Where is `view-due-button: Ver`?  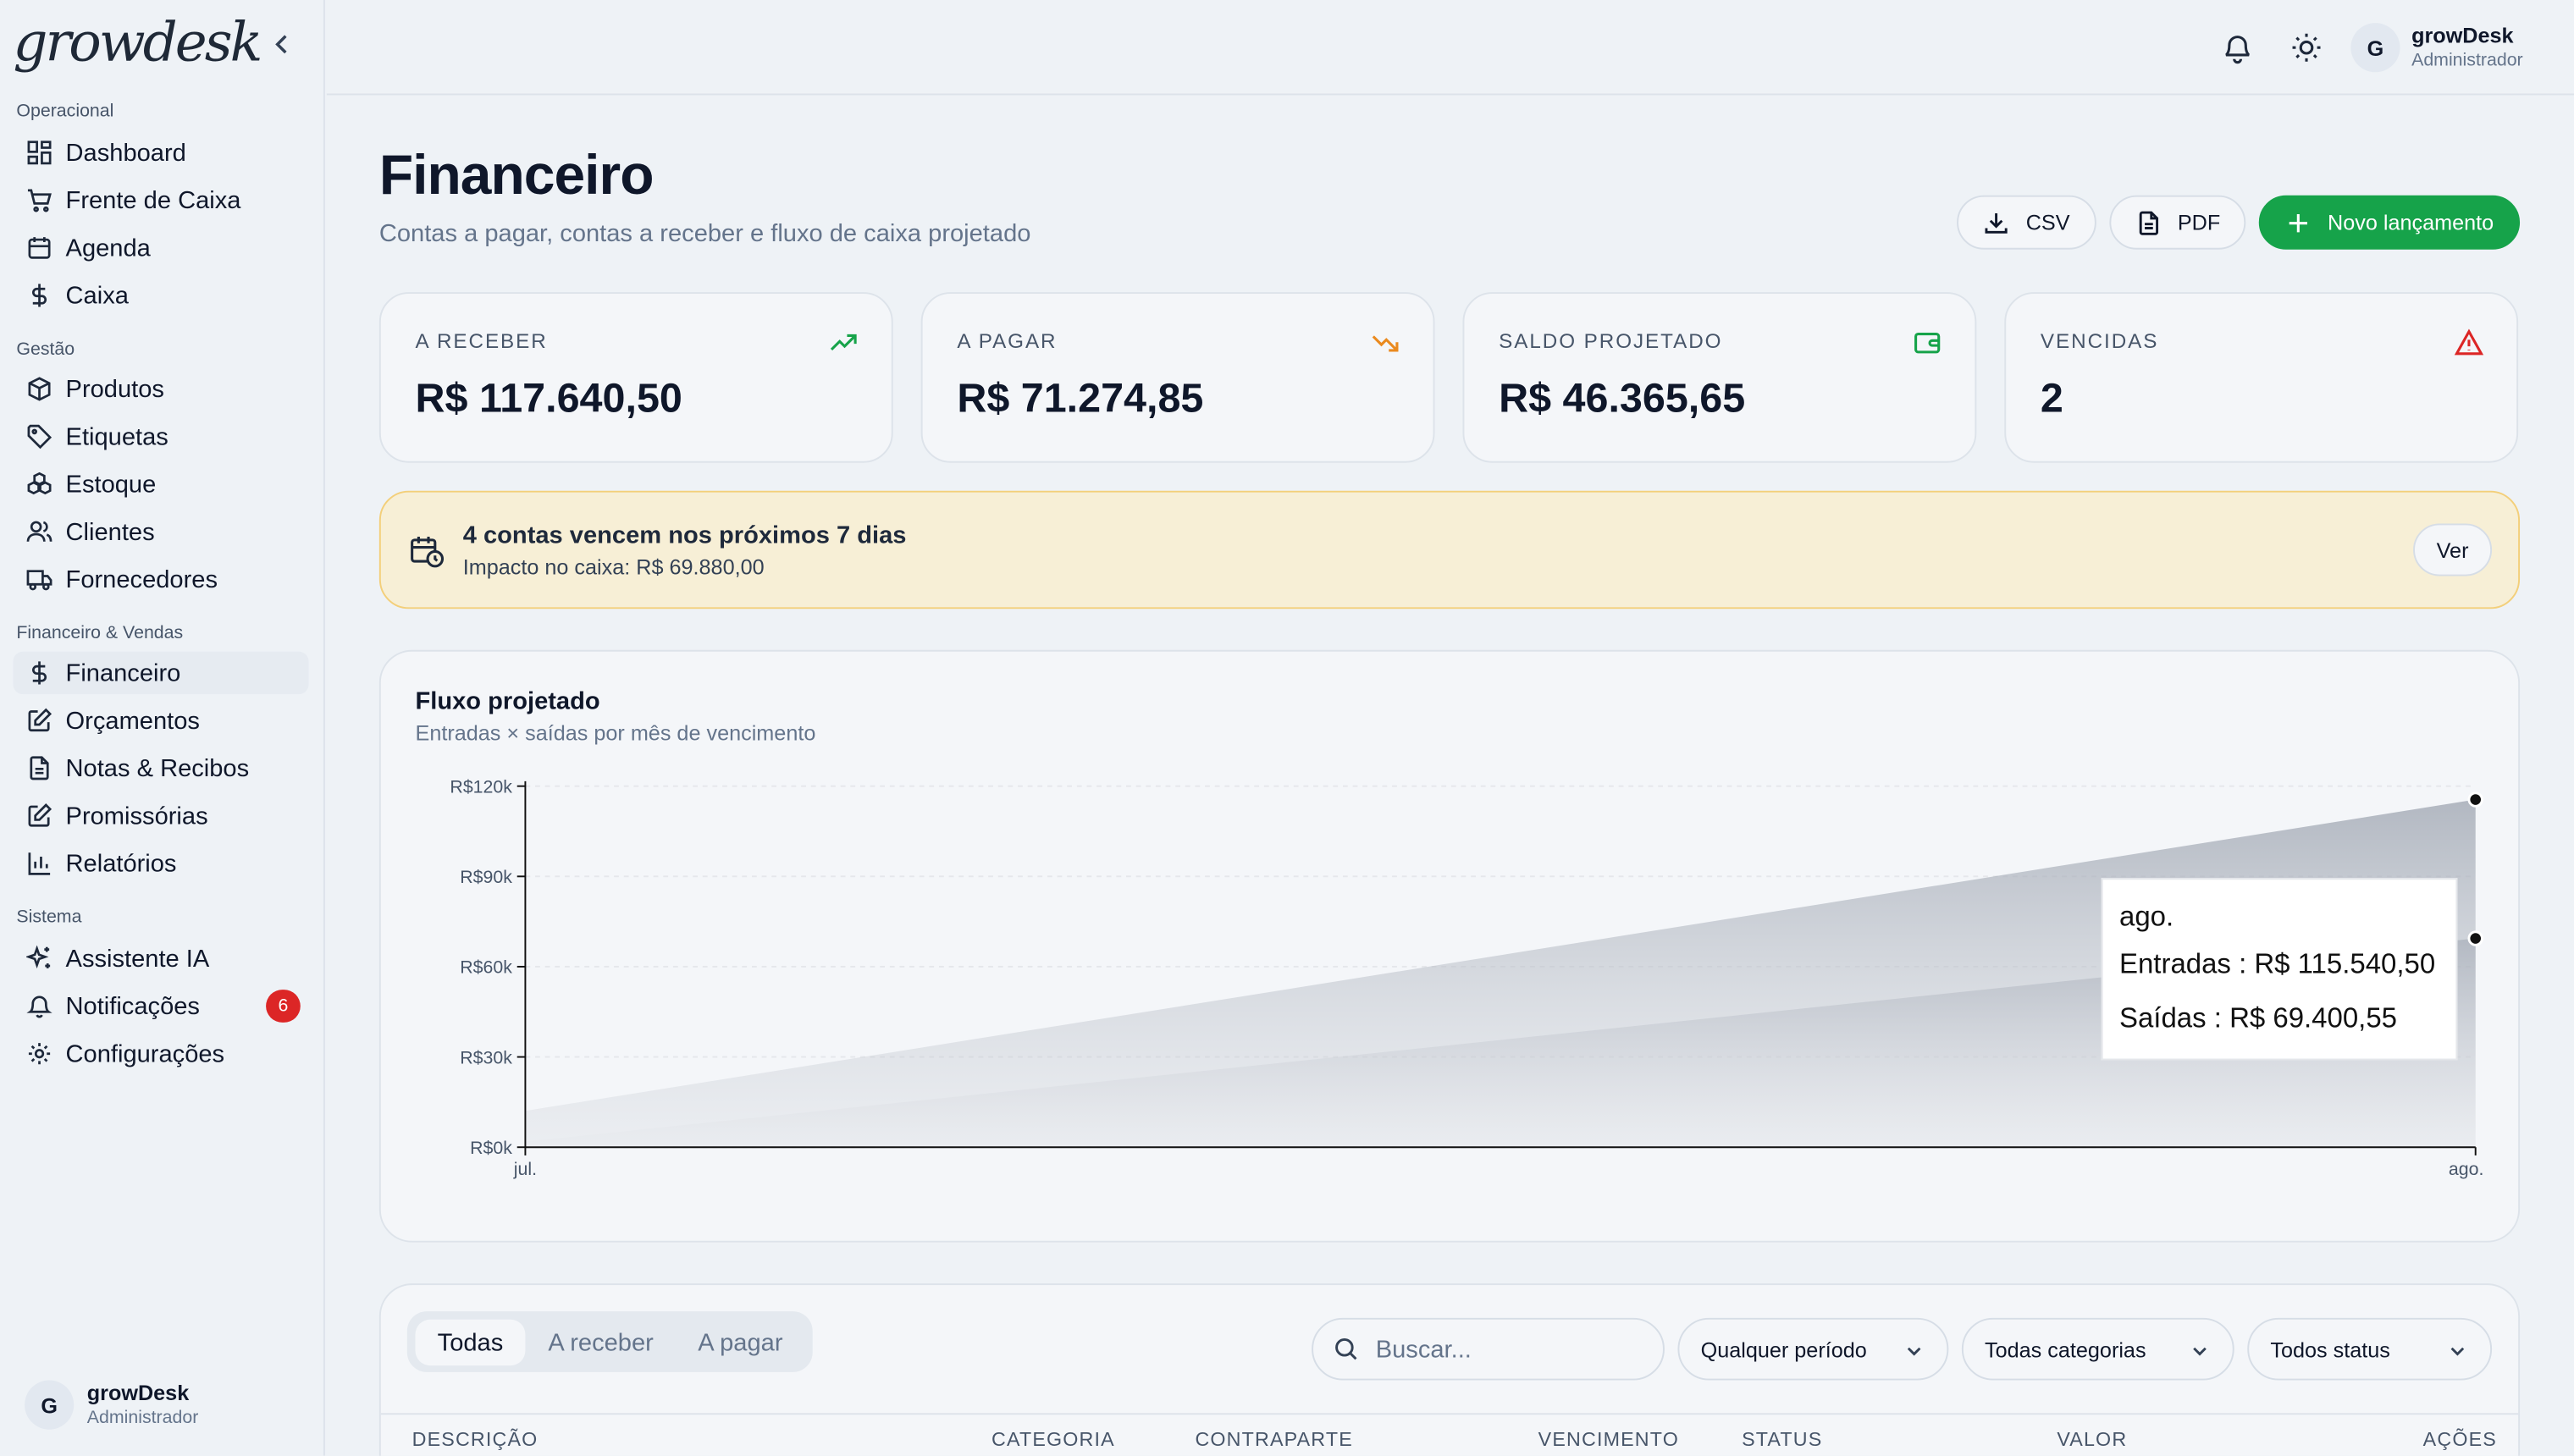 view-due-button: Ver is located at coordinates (2453, 549).